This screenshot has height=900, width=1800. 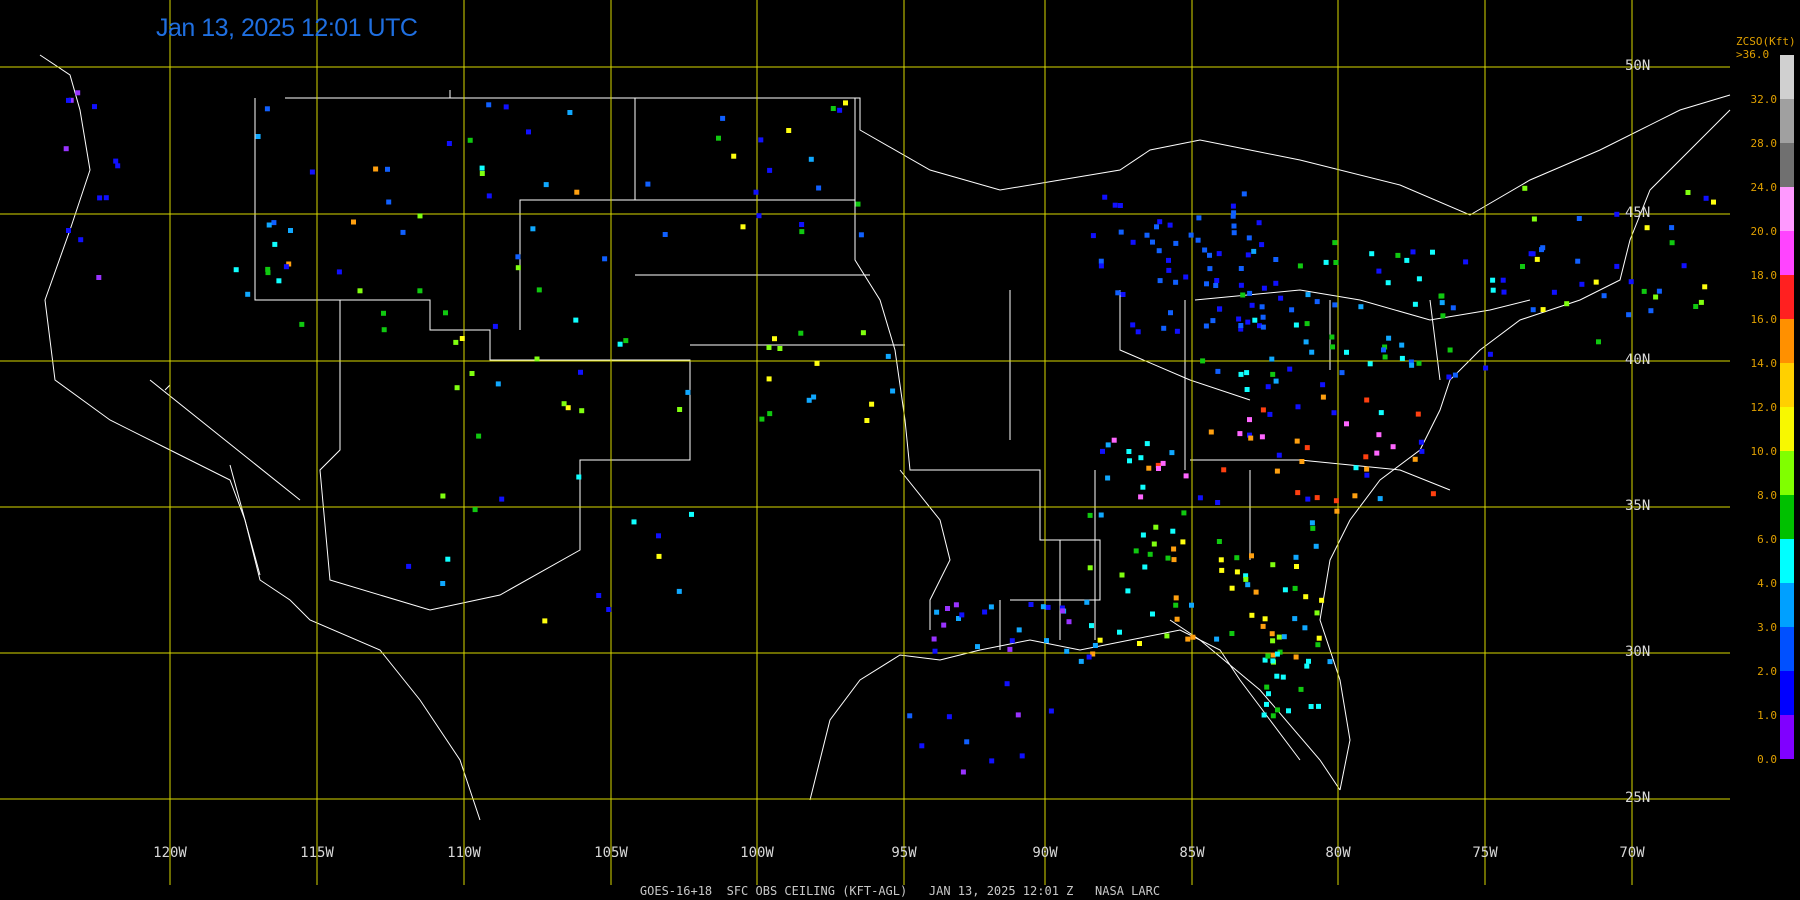 I want to click on legend-tick: 32.0, so click(x=1764, y=99).